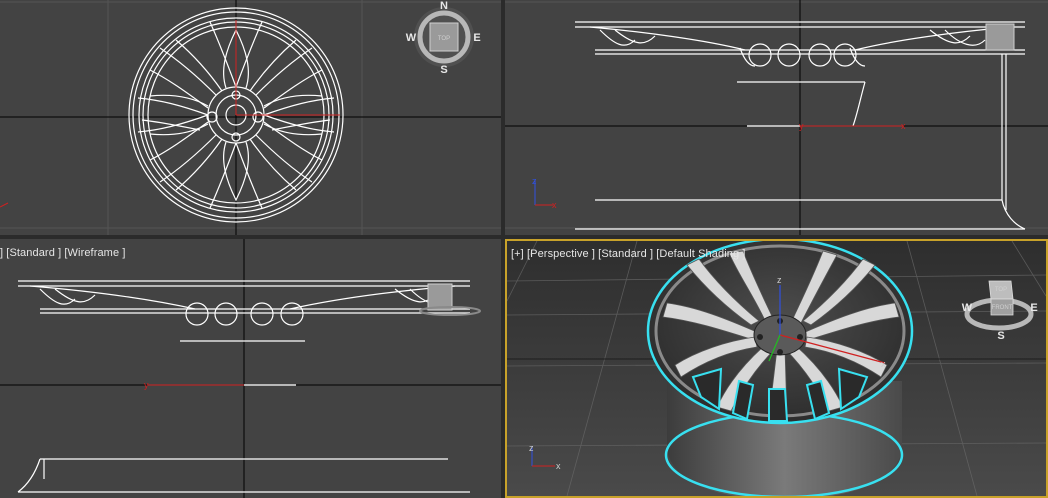  Describe the element at coordinates (1002, 308) in the screenshot. I see `viewcube-face-front-label: FRONT` at that location.